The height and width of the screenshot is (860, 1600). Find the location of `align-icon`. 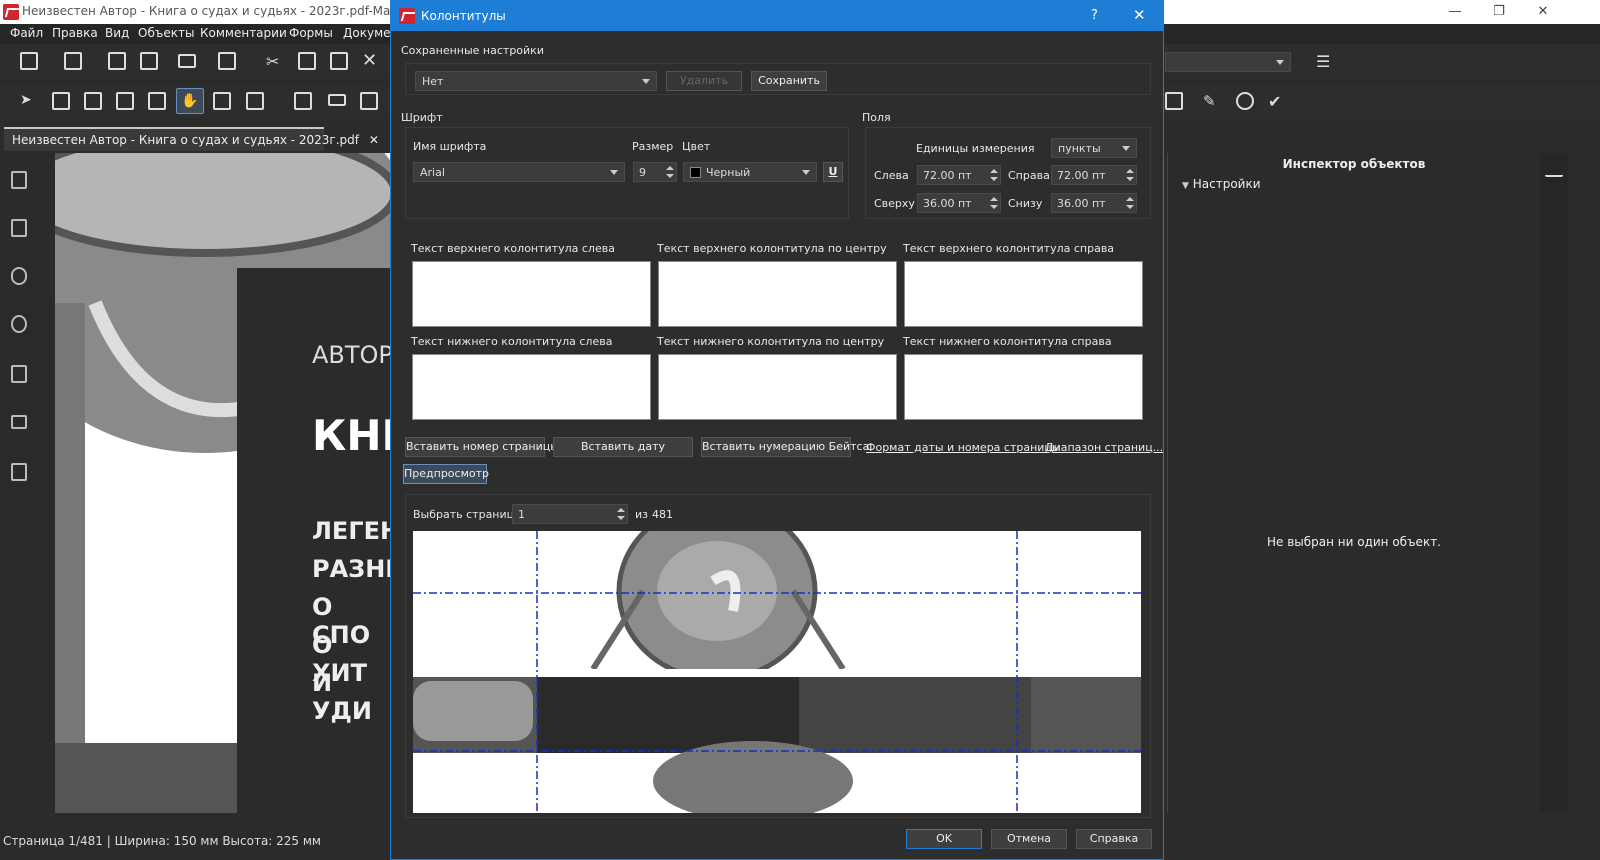

align-icon is located at coordinates (1174, 101).